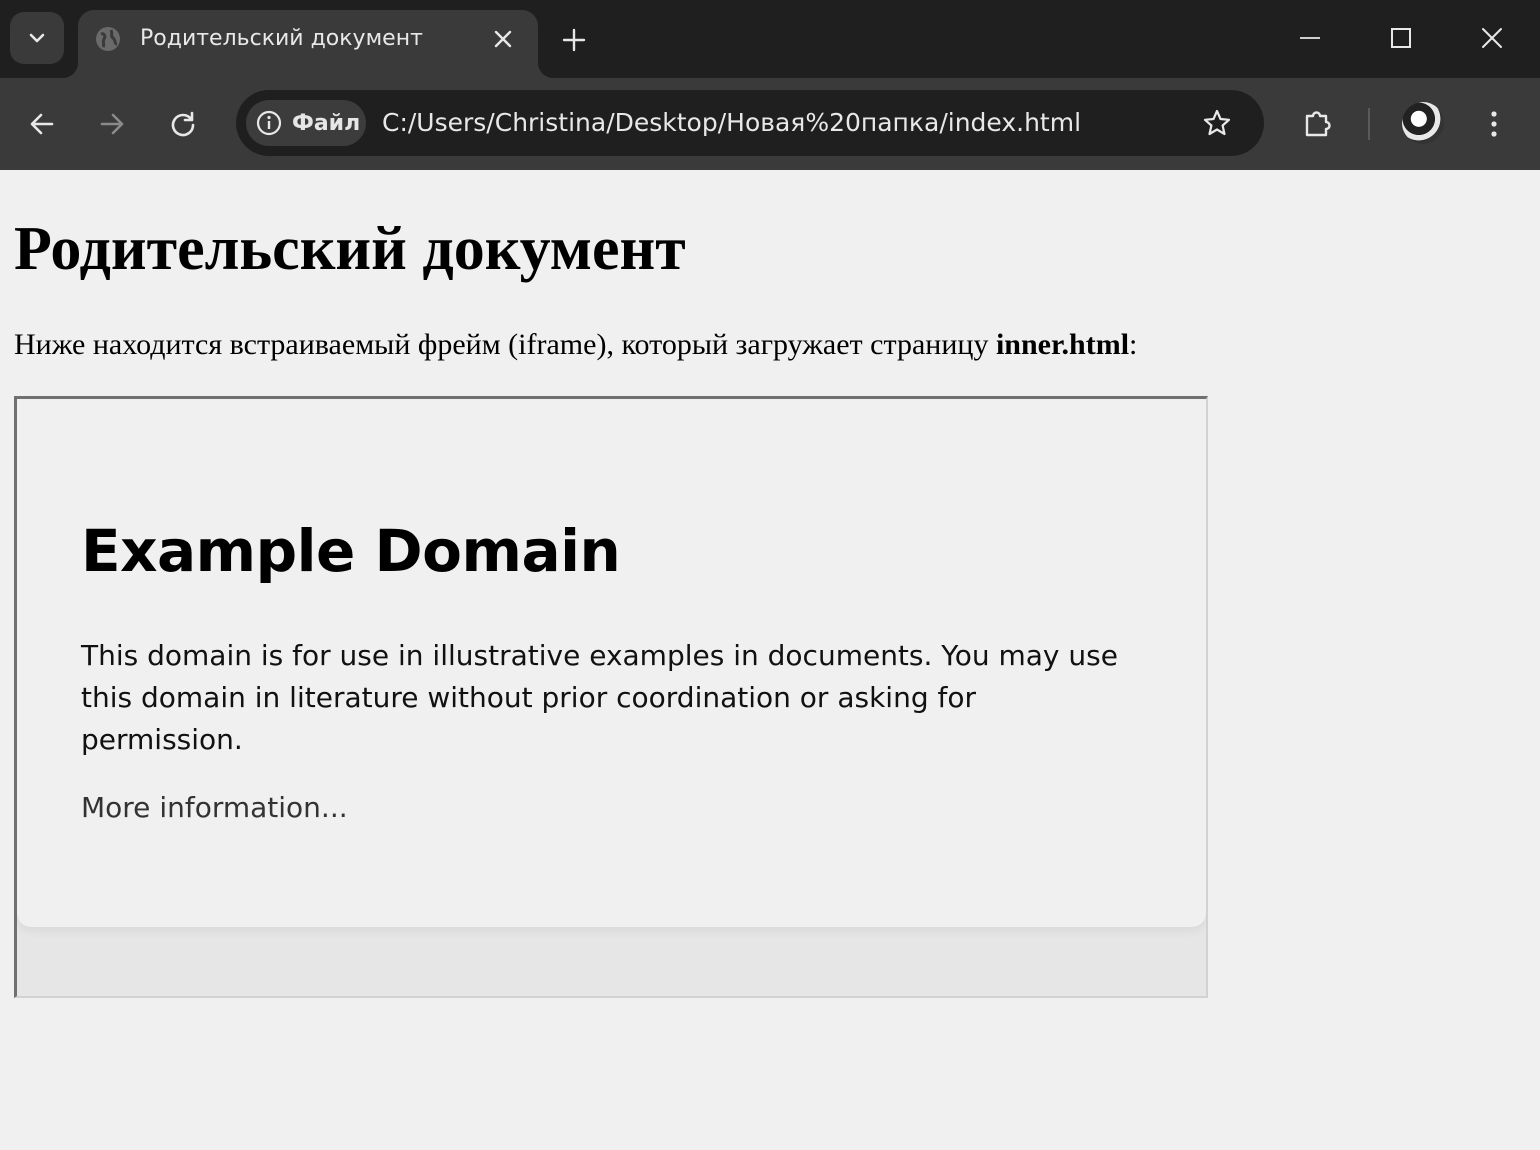 This screenshot has height=1150, width=1540. What do you see at coordinates (281, 38) in the screenshot?
I see `tab-title: Родительский документ` at bounding box center [281, 38].